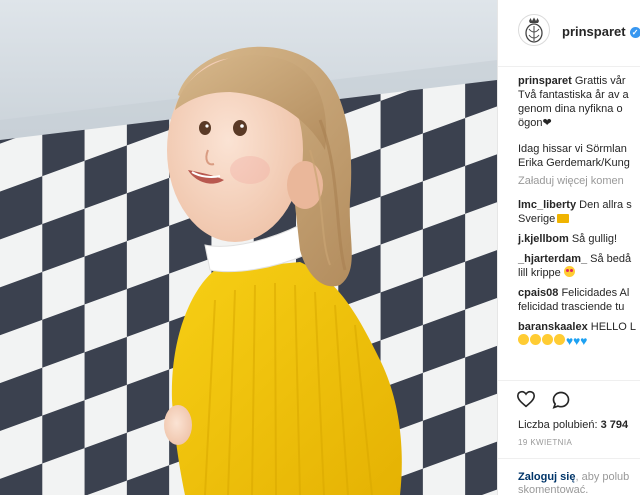 The width and height of the screenshot is (640, 495). I want to click on comment-bubble-icon, so click(561, 400).